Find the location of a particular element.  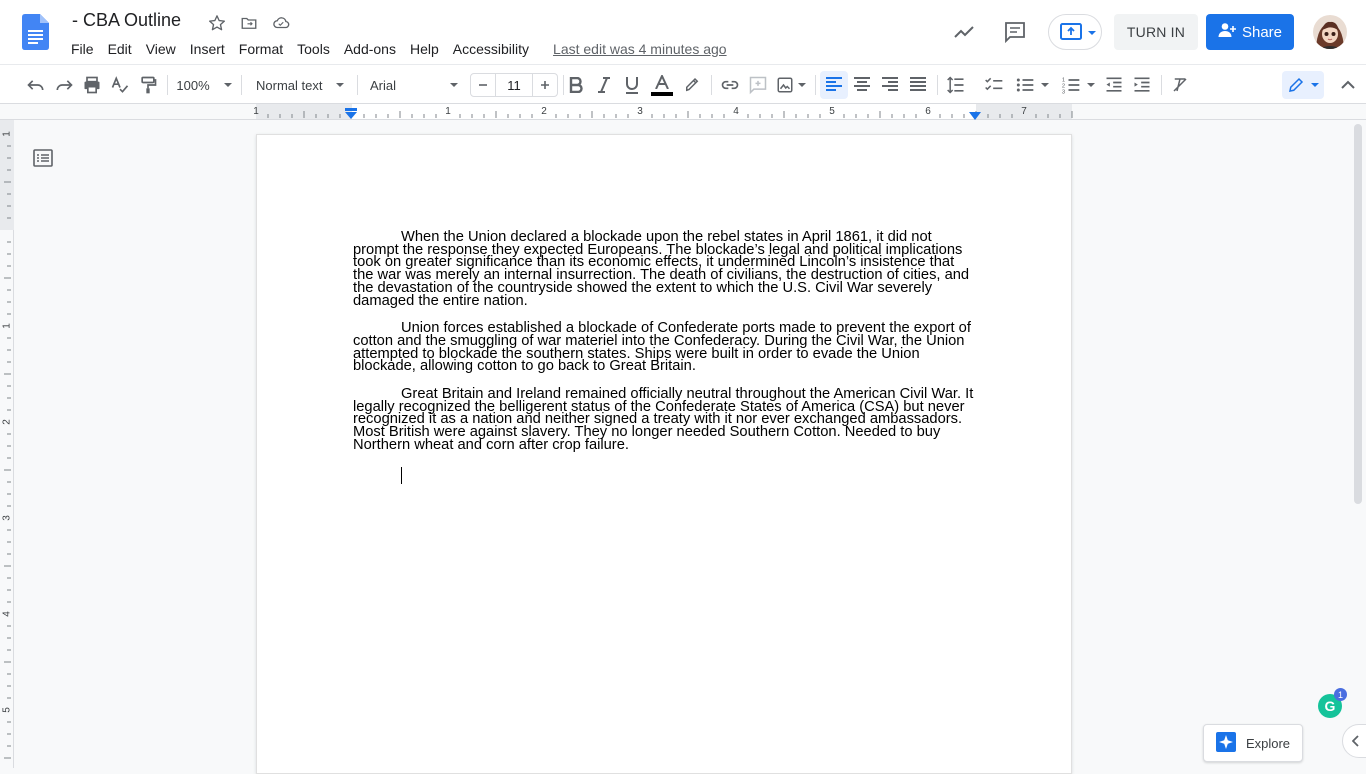

menu-insert: Insert is located at coordinates (207, 49).